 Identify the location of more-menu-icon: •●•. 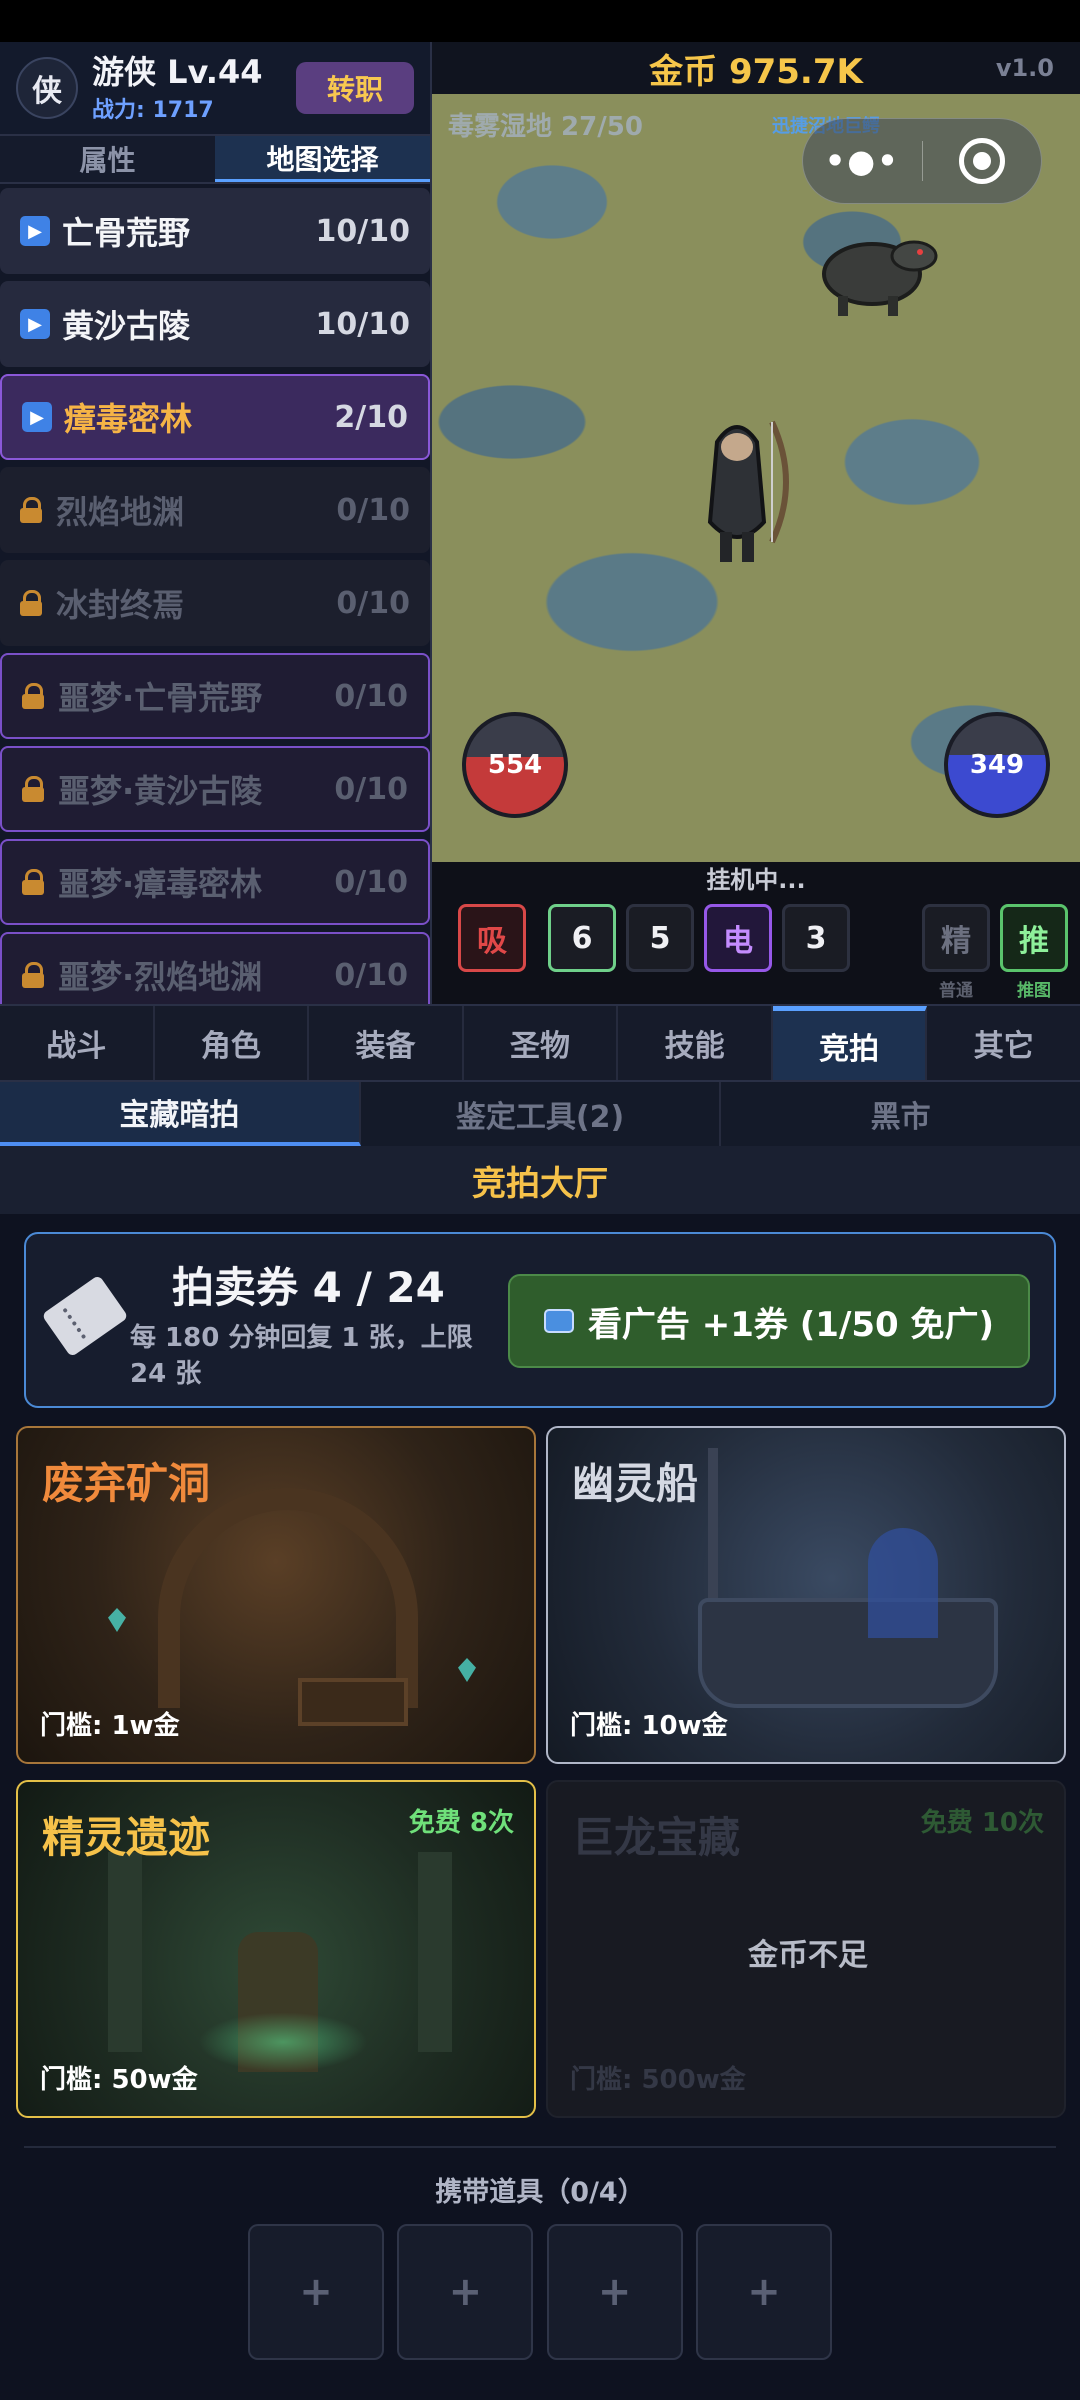
(862, 161).